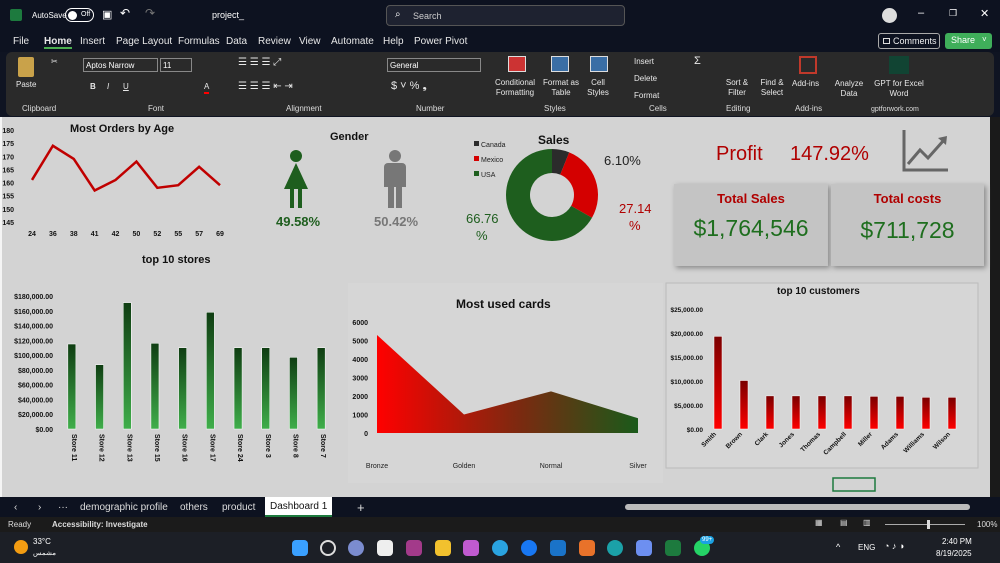 The image size is (1000, 563). Describe the element at coordinates (124, 507) in the screenshot. I see `sheet-tab-demographic: demographic profile` at that location.